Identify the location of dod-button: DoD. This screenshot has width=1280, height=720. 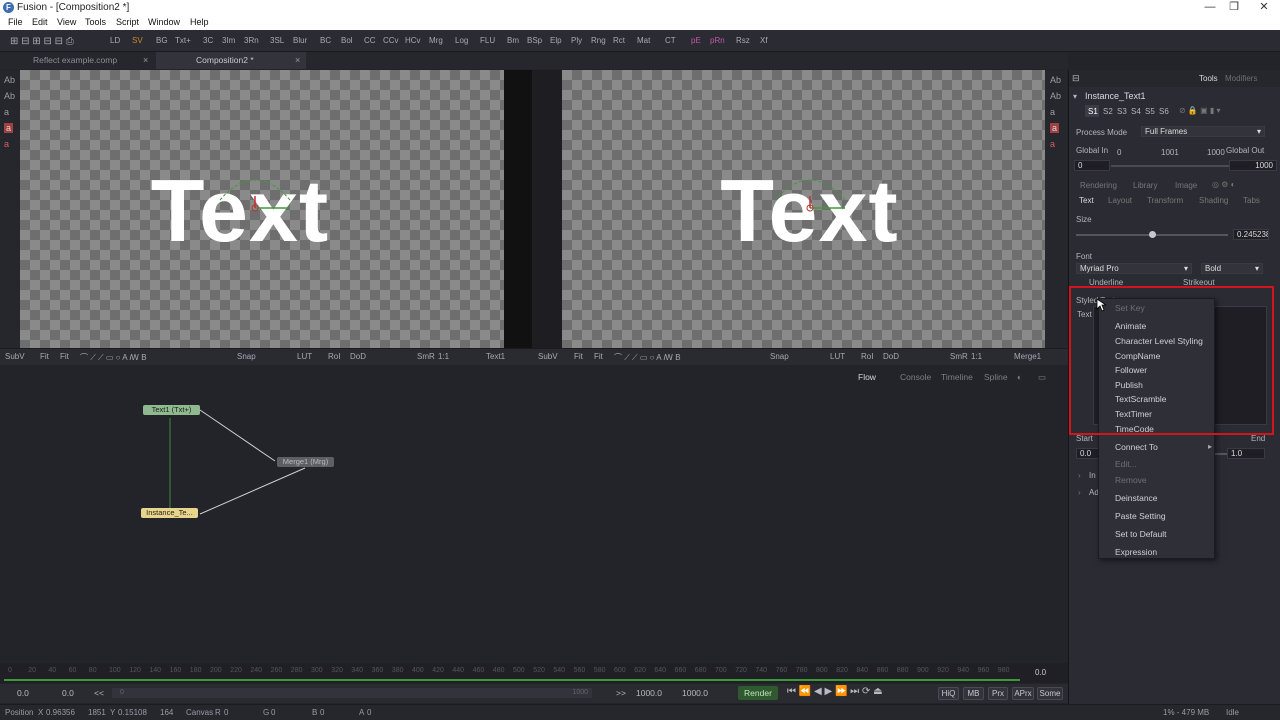
(358, 356).